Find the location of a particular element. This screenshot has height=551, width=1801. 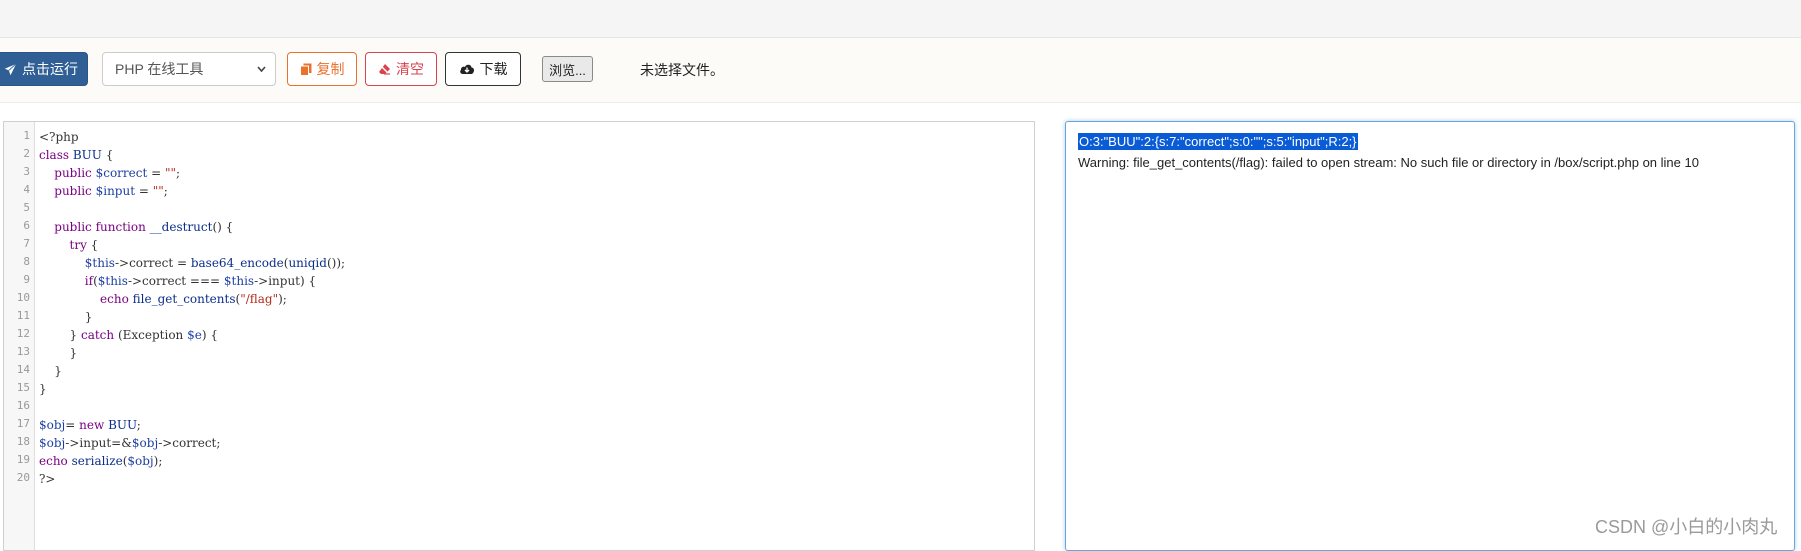

code-line: } catch (Exception $e) { is located at coordinates (128, 335).